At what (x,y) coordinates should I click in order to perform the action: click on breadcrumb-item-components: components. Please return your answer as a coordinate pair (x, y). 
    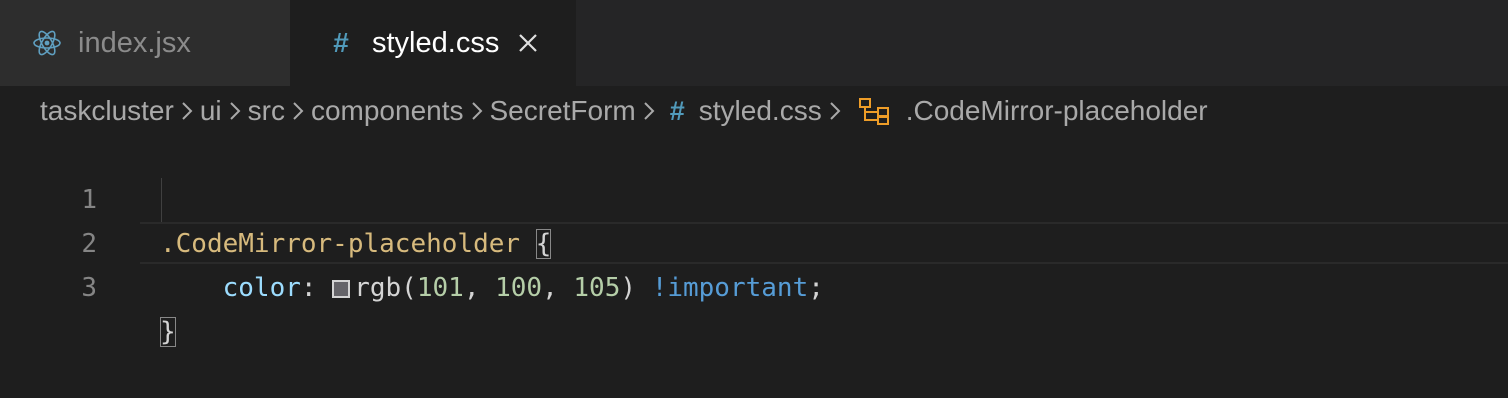
    Looking at the image, I should click on (387, 111).